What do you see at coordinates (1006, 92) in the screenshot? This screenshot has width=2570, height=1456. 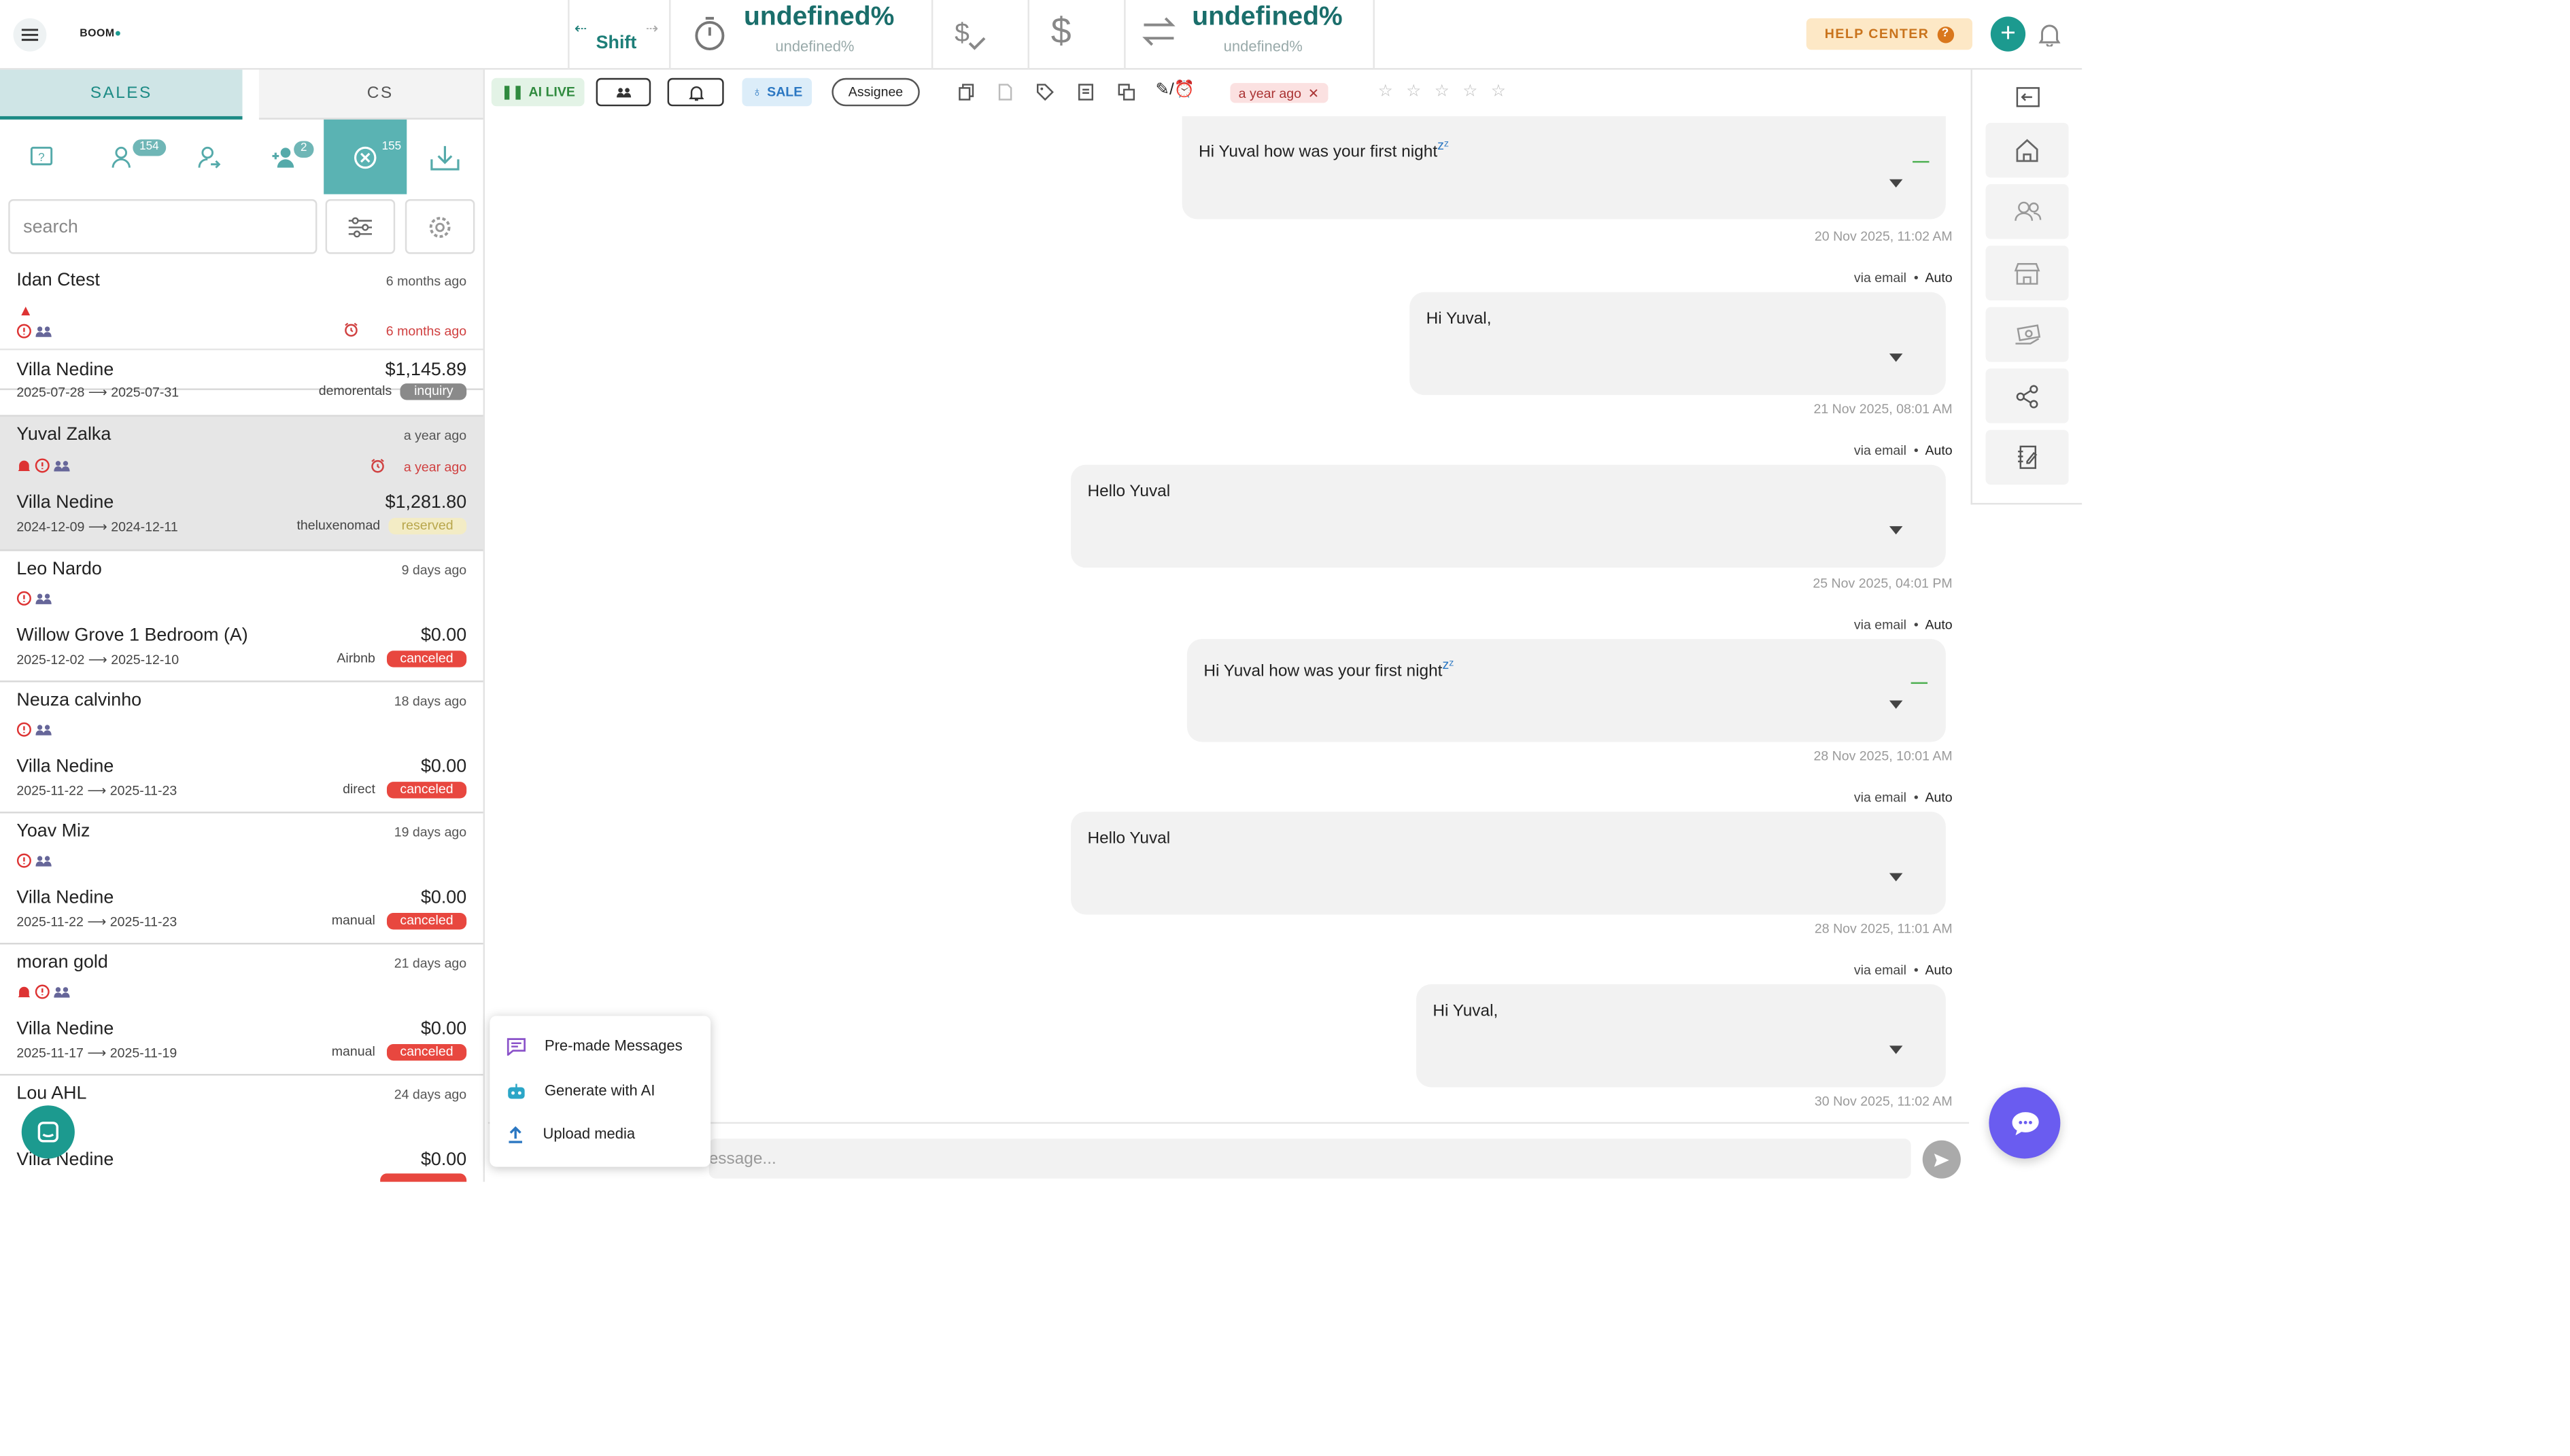 I see `document-icon` at bounding box center [1006, 92].